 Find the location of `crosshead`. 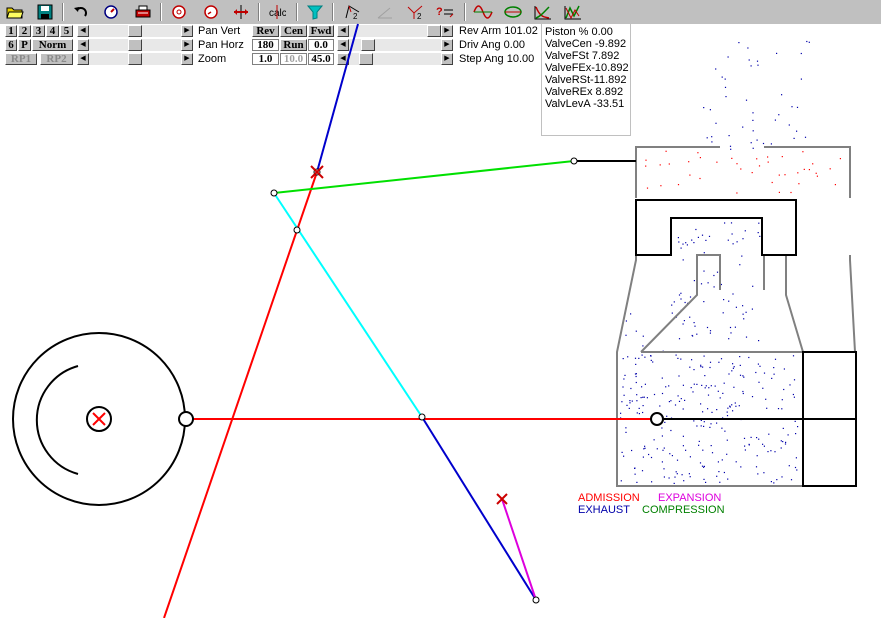

crosshead is located at coordinates (657, 419).